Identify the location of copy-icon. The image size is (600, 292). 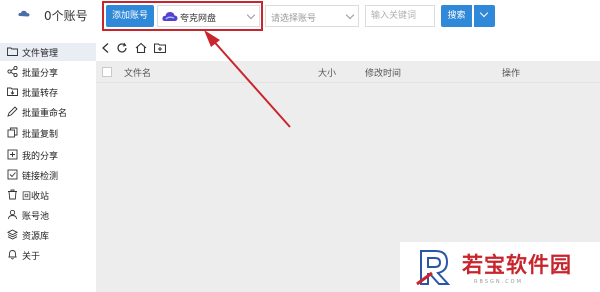
(12, 132).